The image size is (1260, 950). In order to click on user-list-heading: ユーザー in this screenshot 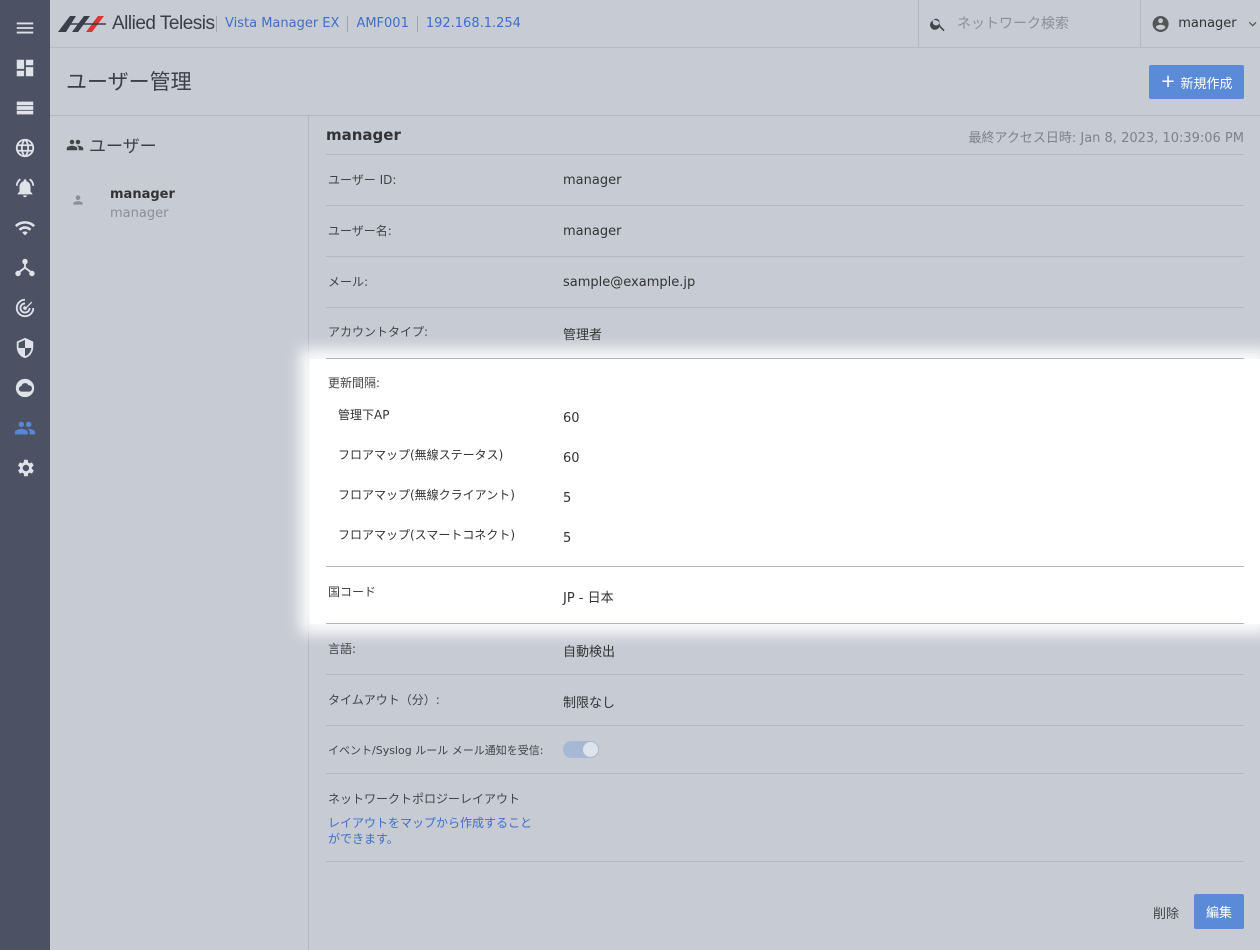, I will do `click(111, 144)`.